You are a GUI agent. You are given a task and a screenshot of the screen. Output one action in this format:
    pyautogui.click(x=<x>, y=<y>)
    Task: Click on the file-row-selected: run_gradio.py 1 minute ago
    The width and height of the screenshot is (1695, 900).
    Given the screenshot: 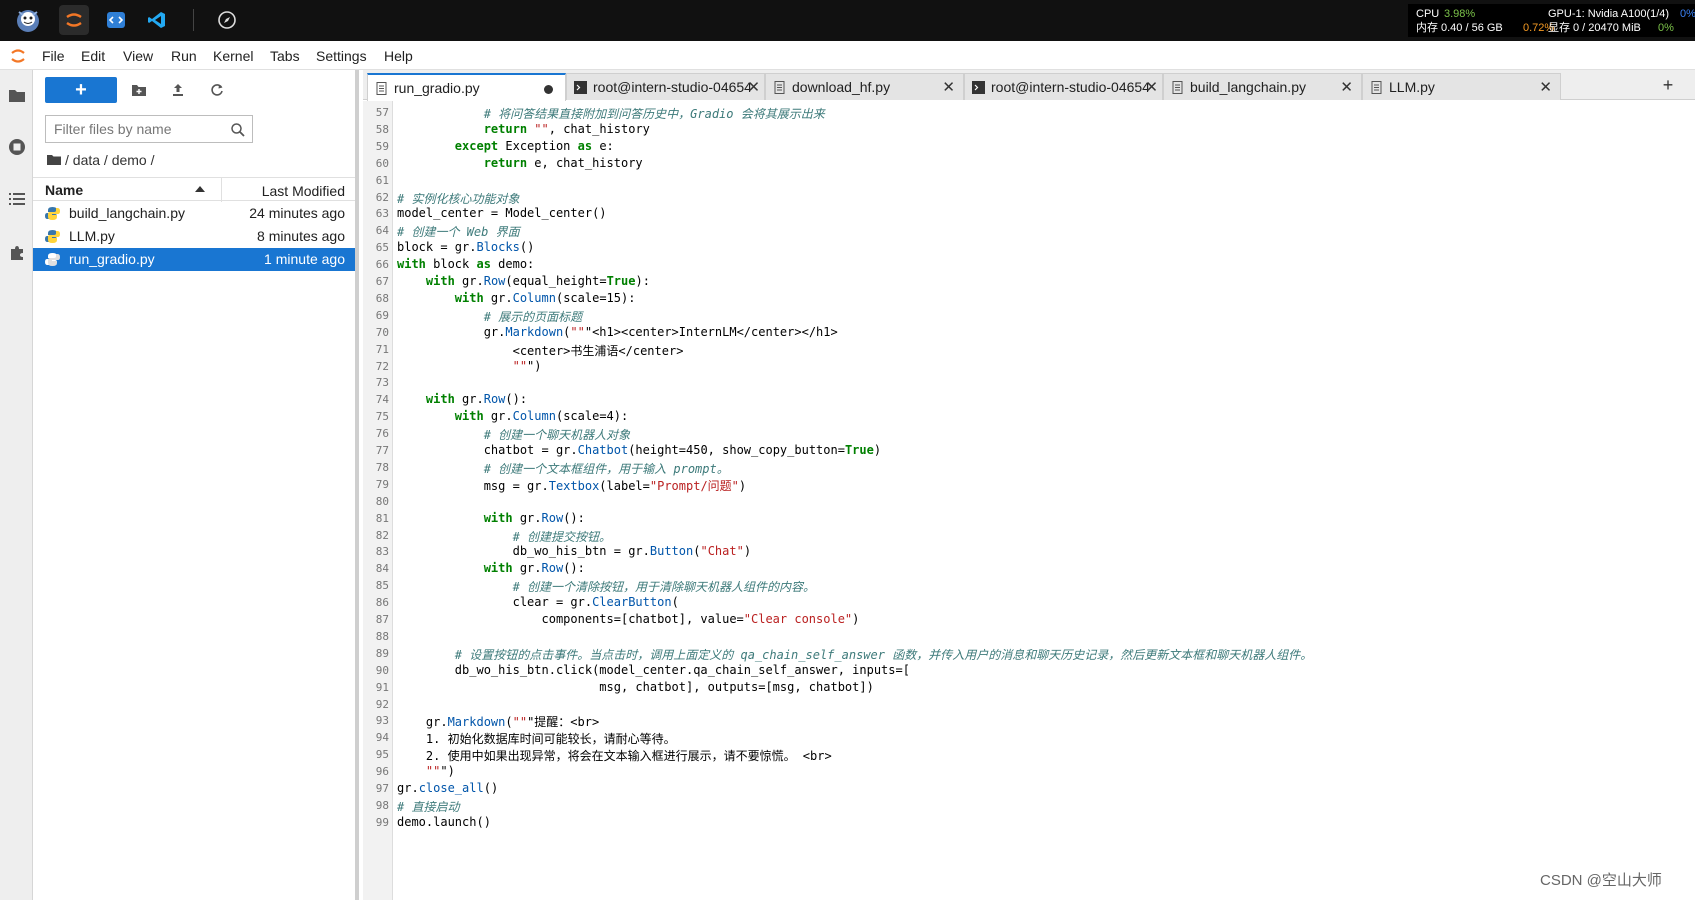 What is the action you would take?
    pyautogui.click(x=194, y=259)
    